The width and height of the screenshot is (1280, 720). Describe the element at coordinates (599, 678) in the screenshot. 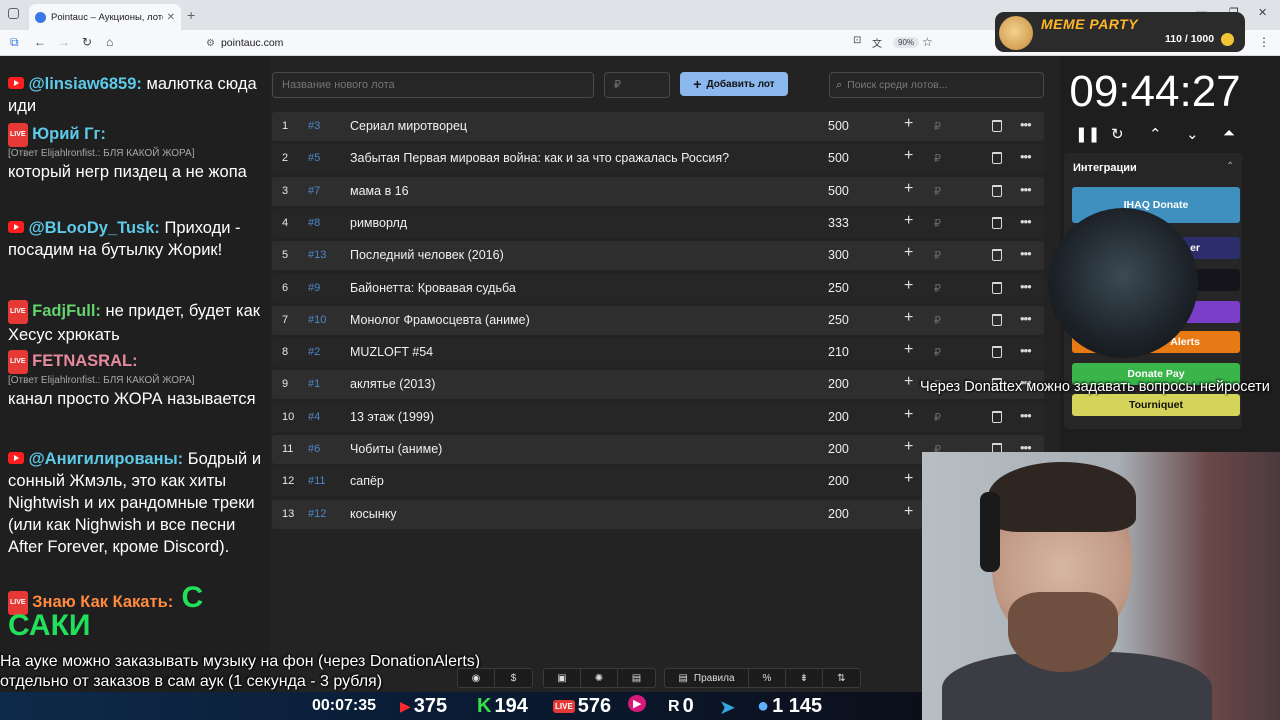

I see `bug-icon: ✺` at that location.